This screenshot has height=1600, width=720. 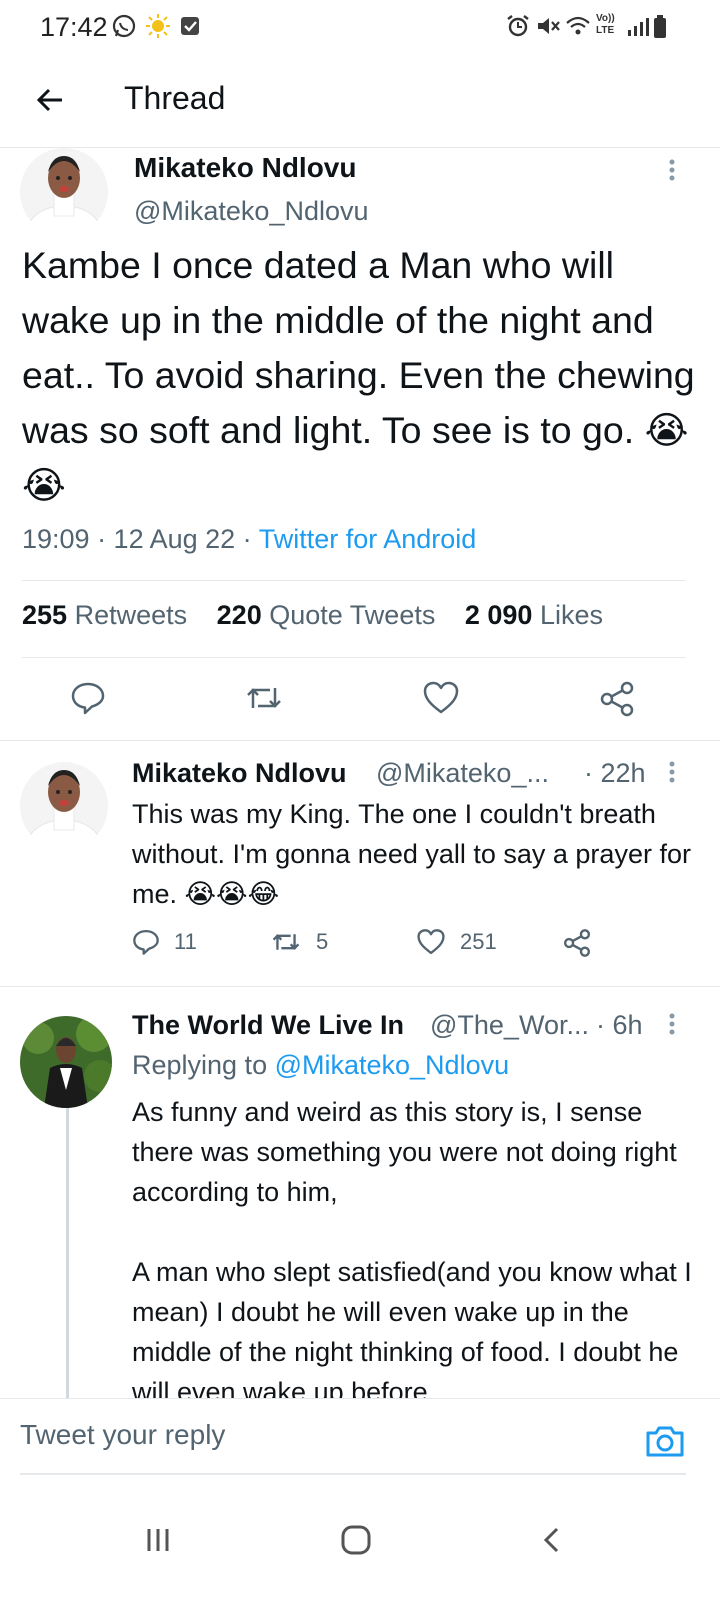 I want to click on status-bar: 17:42 Vo)) LTE, so click(x=360, y=28).